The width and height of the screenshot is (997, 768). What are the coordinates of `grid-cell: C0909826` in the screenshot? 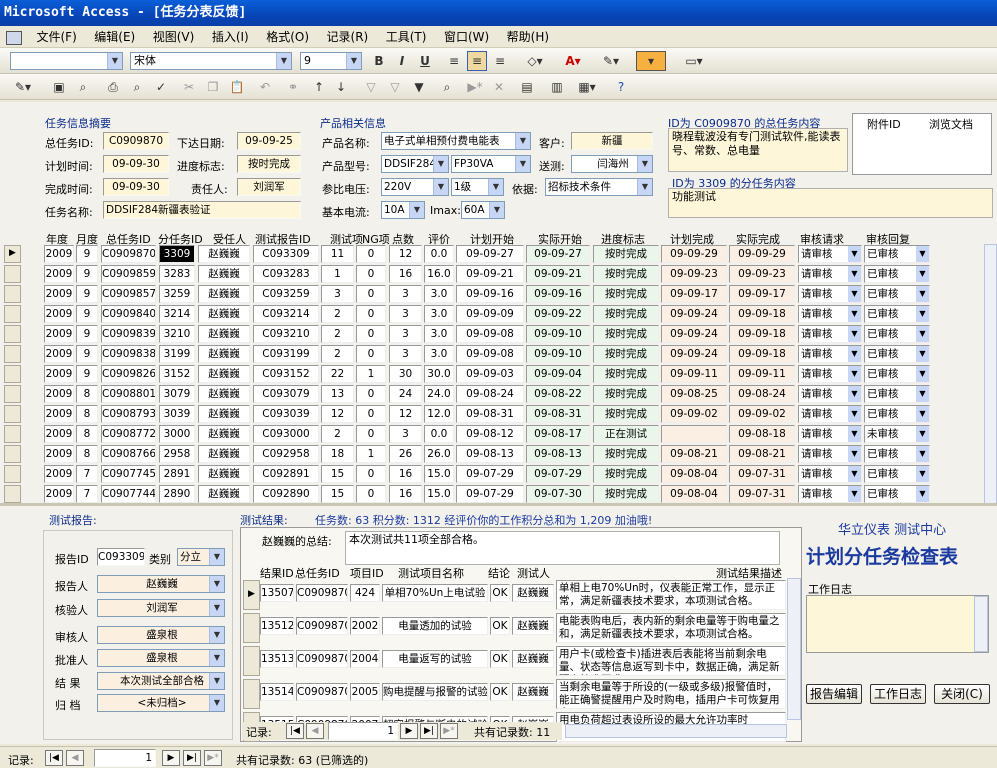 It's located at (128, 374).